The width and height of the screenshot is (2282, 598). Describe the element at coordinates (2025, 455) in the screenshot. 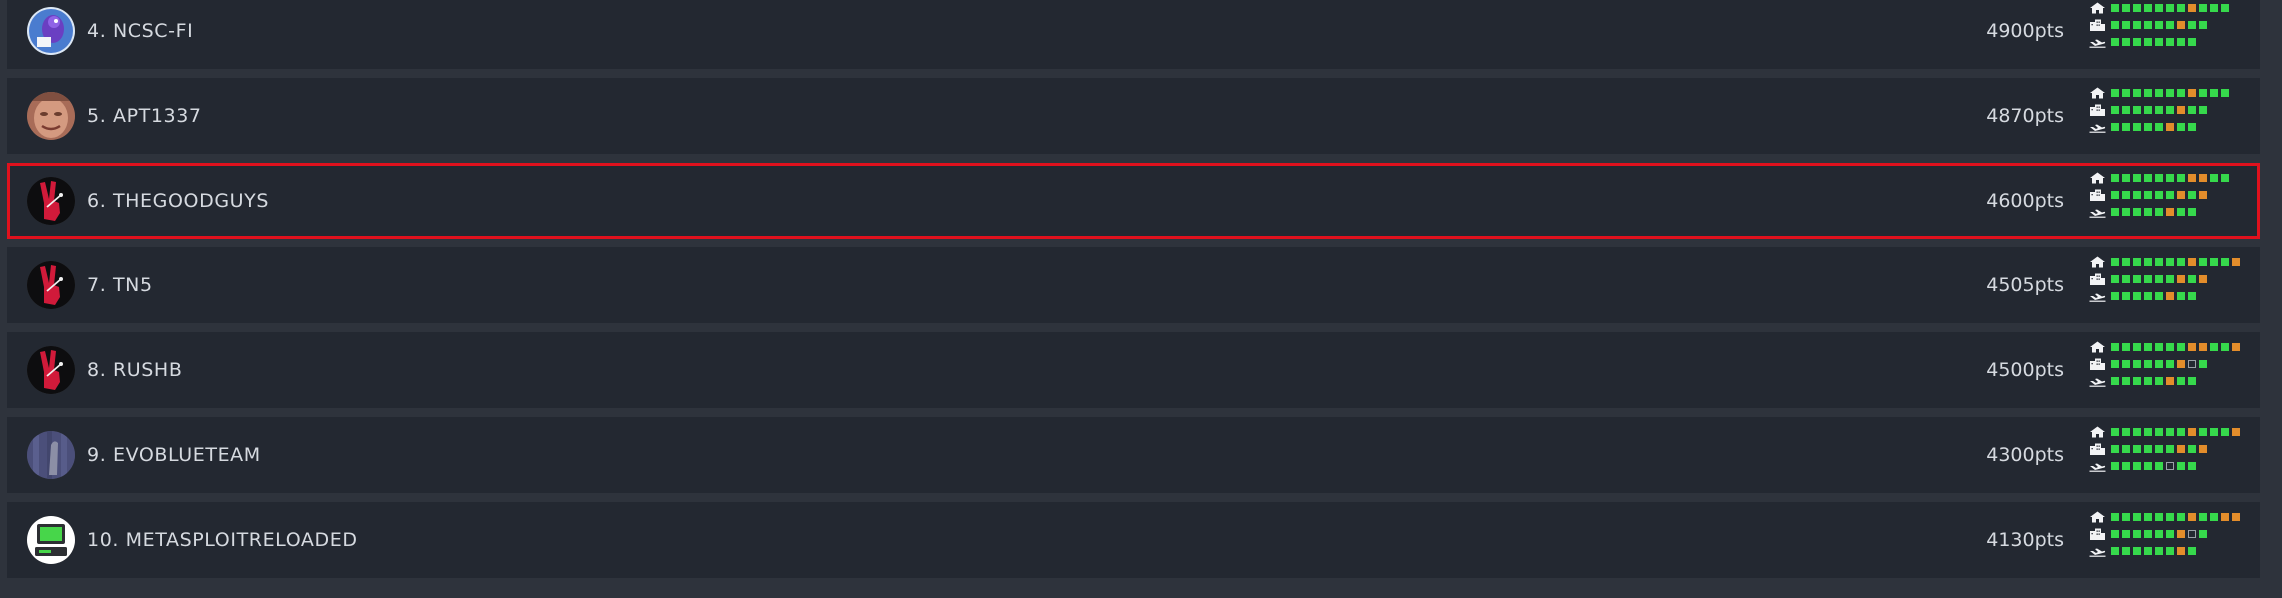

I see `team-points: 4300pts` at that location.